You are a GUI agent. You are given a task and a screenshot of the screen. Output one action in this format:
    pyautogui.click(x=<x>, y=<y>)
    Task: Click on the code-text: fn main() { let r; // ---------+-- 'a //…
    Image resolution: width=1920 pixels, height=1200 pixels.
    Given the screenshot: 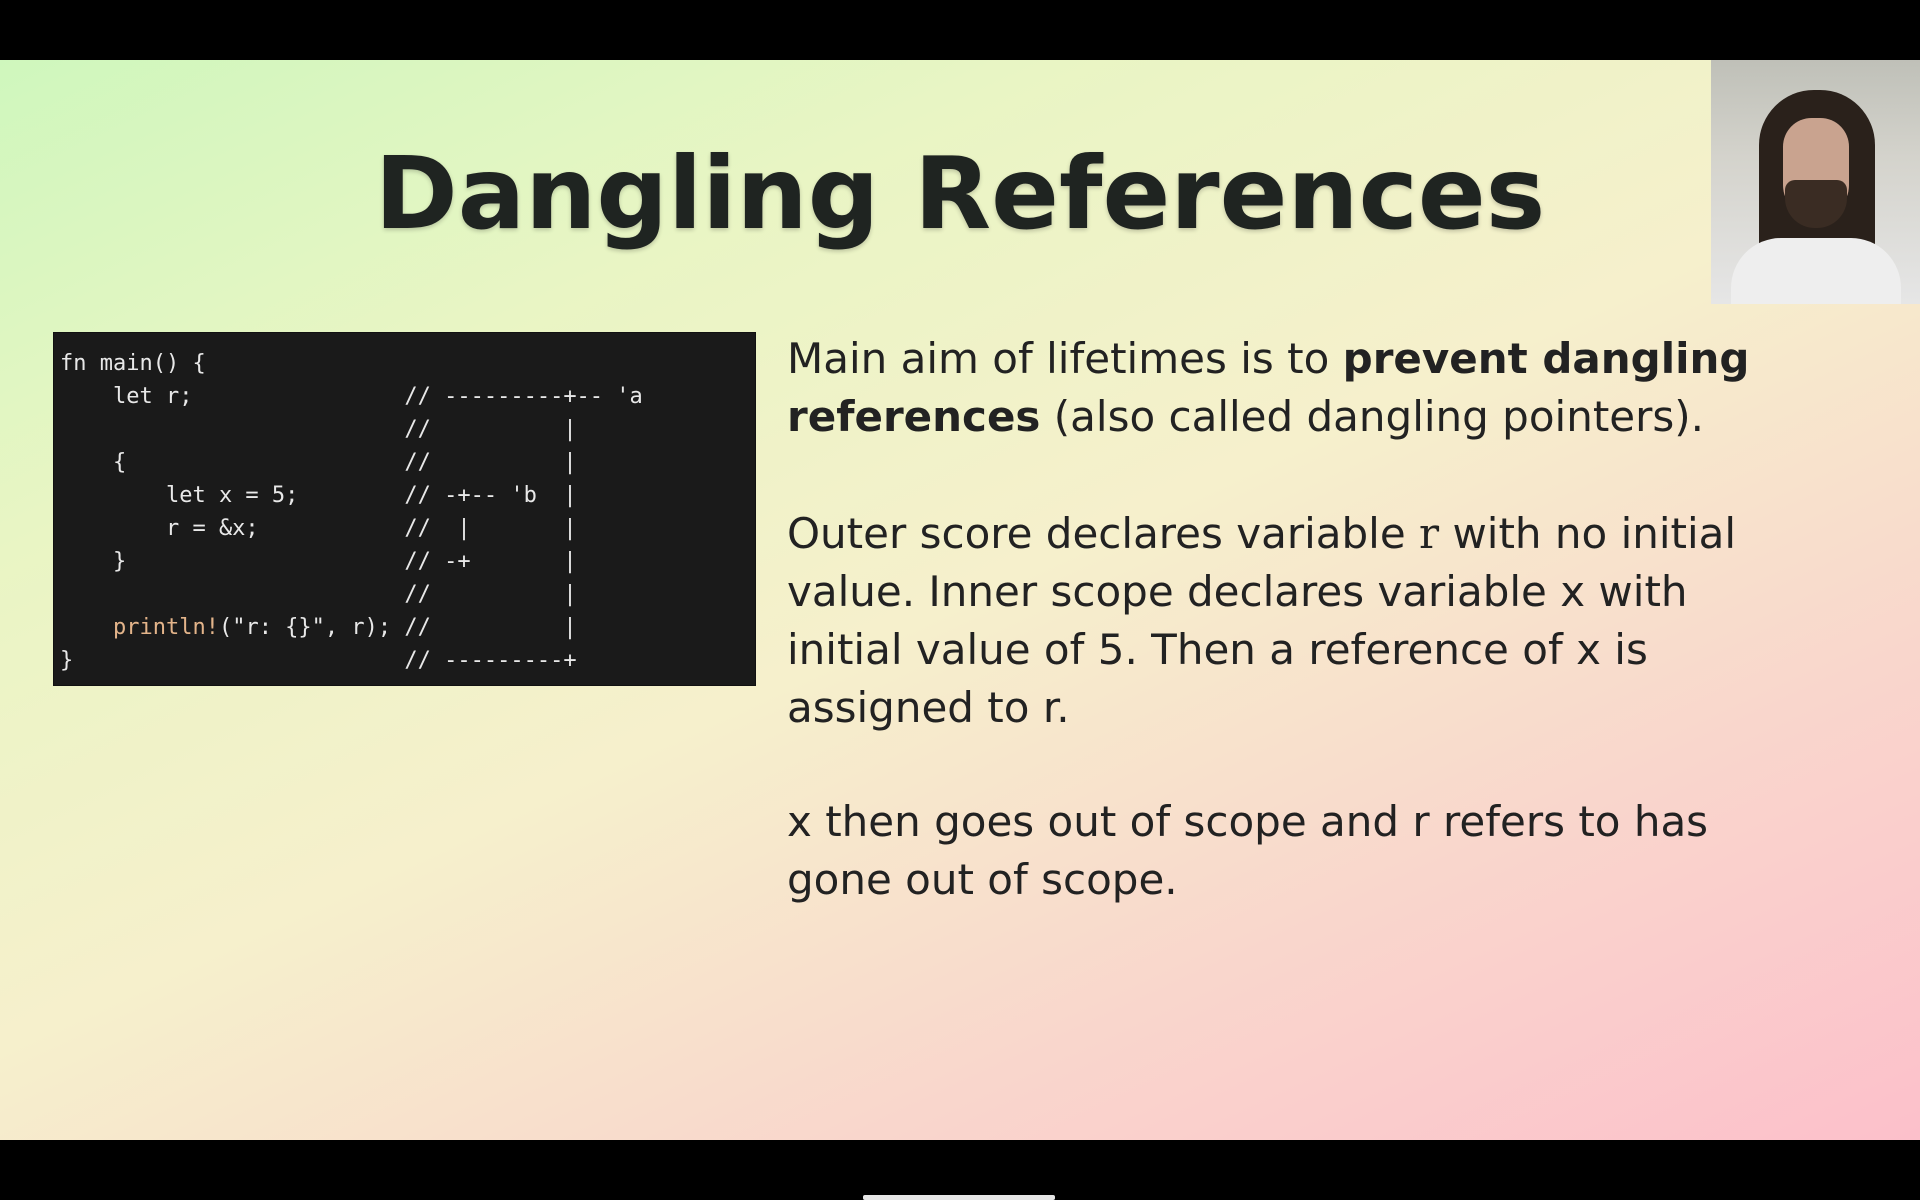 What is the action you would take?
    pyautogui.click(x=407, y=512)
    